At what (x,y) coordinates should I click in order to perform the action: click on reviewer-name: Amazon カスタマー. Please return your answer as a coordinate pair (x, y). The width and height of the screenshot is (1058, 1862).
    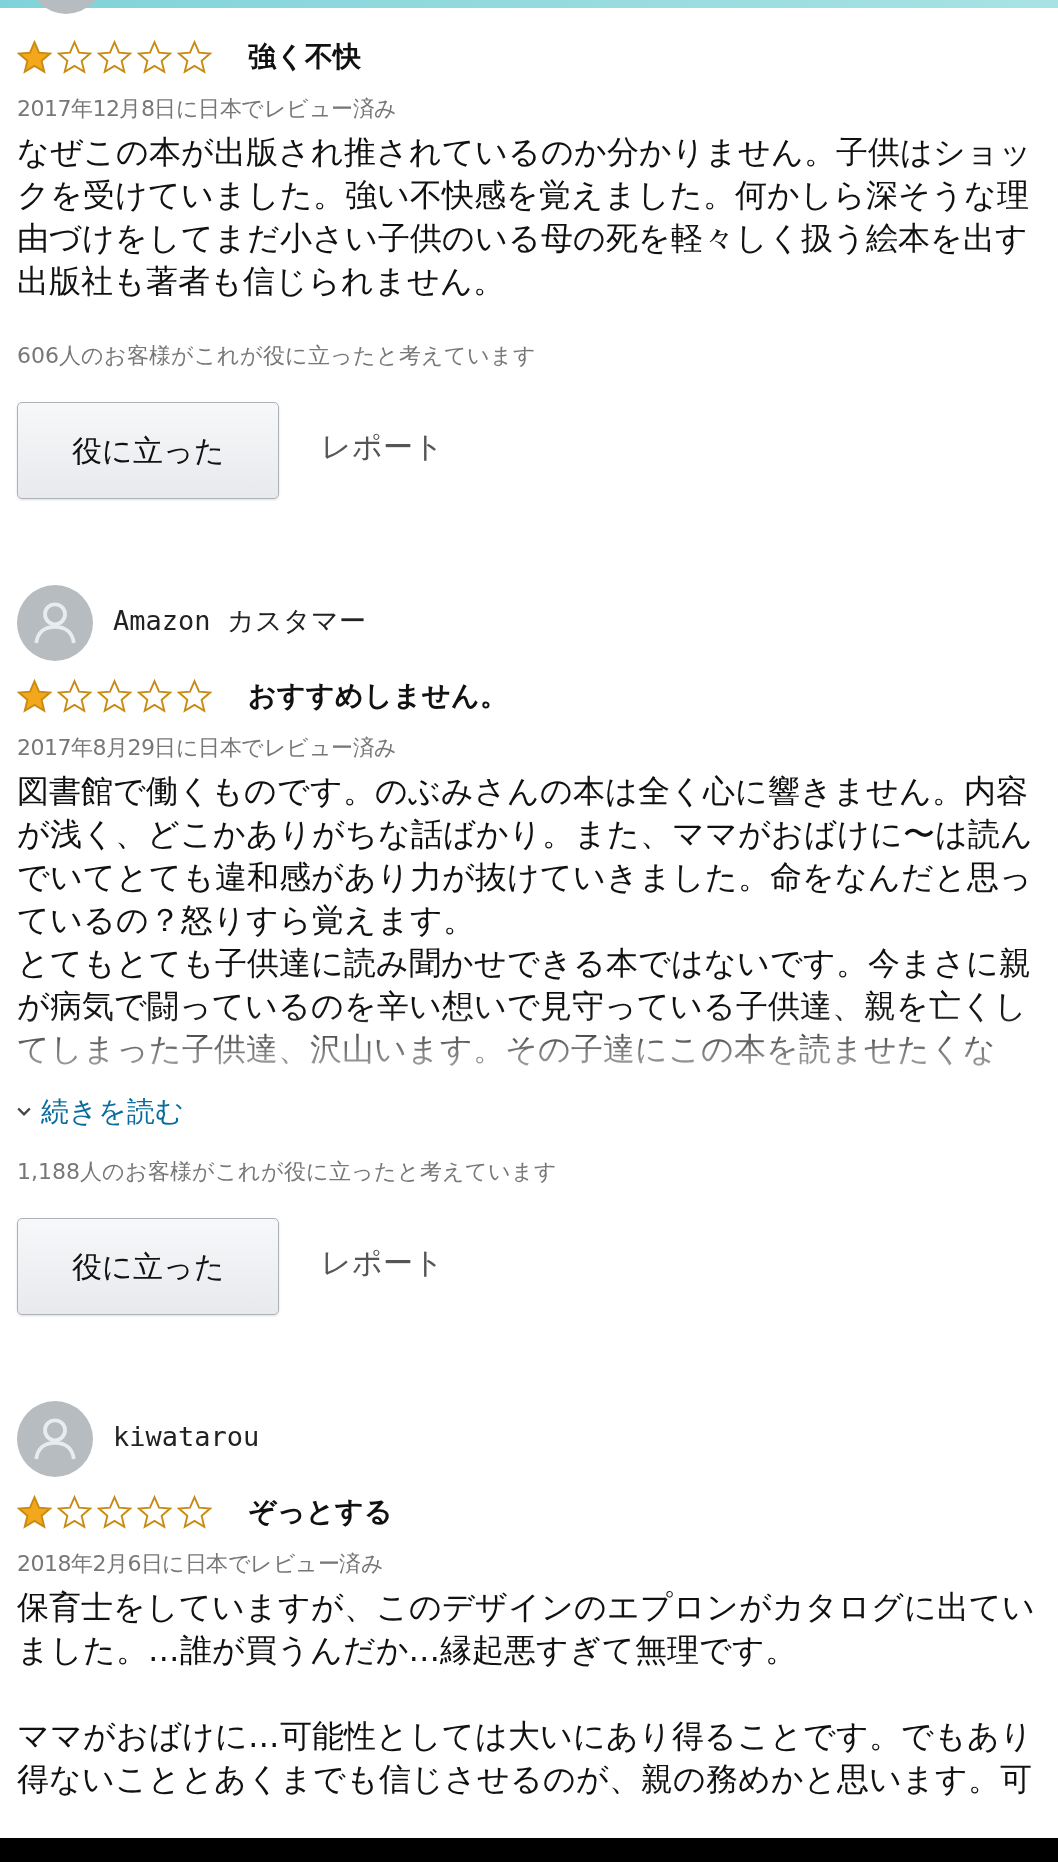
    Looking at the image, I should click on (239, 620).